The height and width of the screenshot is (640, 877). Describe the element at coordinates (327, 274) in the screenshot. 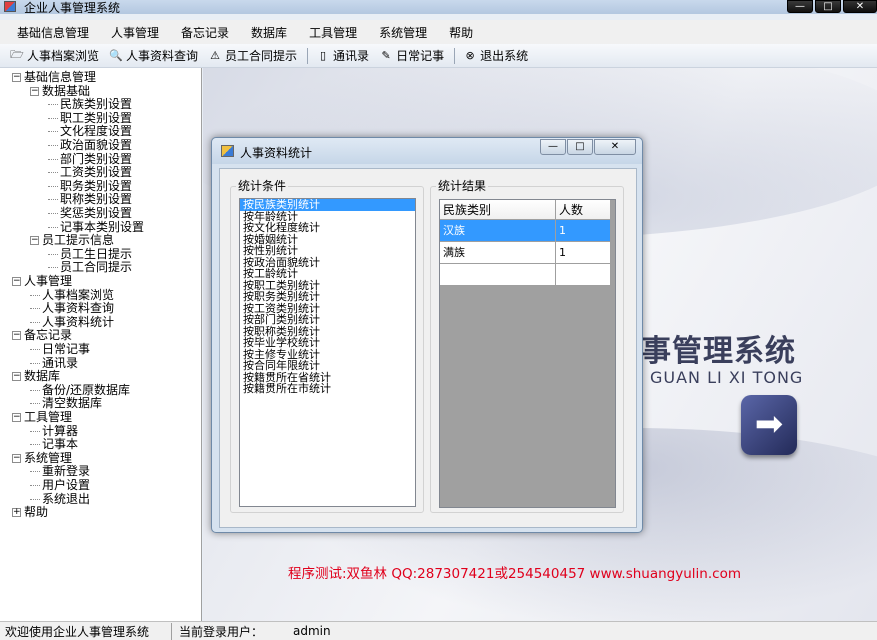

I see `list-item: 按工龄统计` at that location.